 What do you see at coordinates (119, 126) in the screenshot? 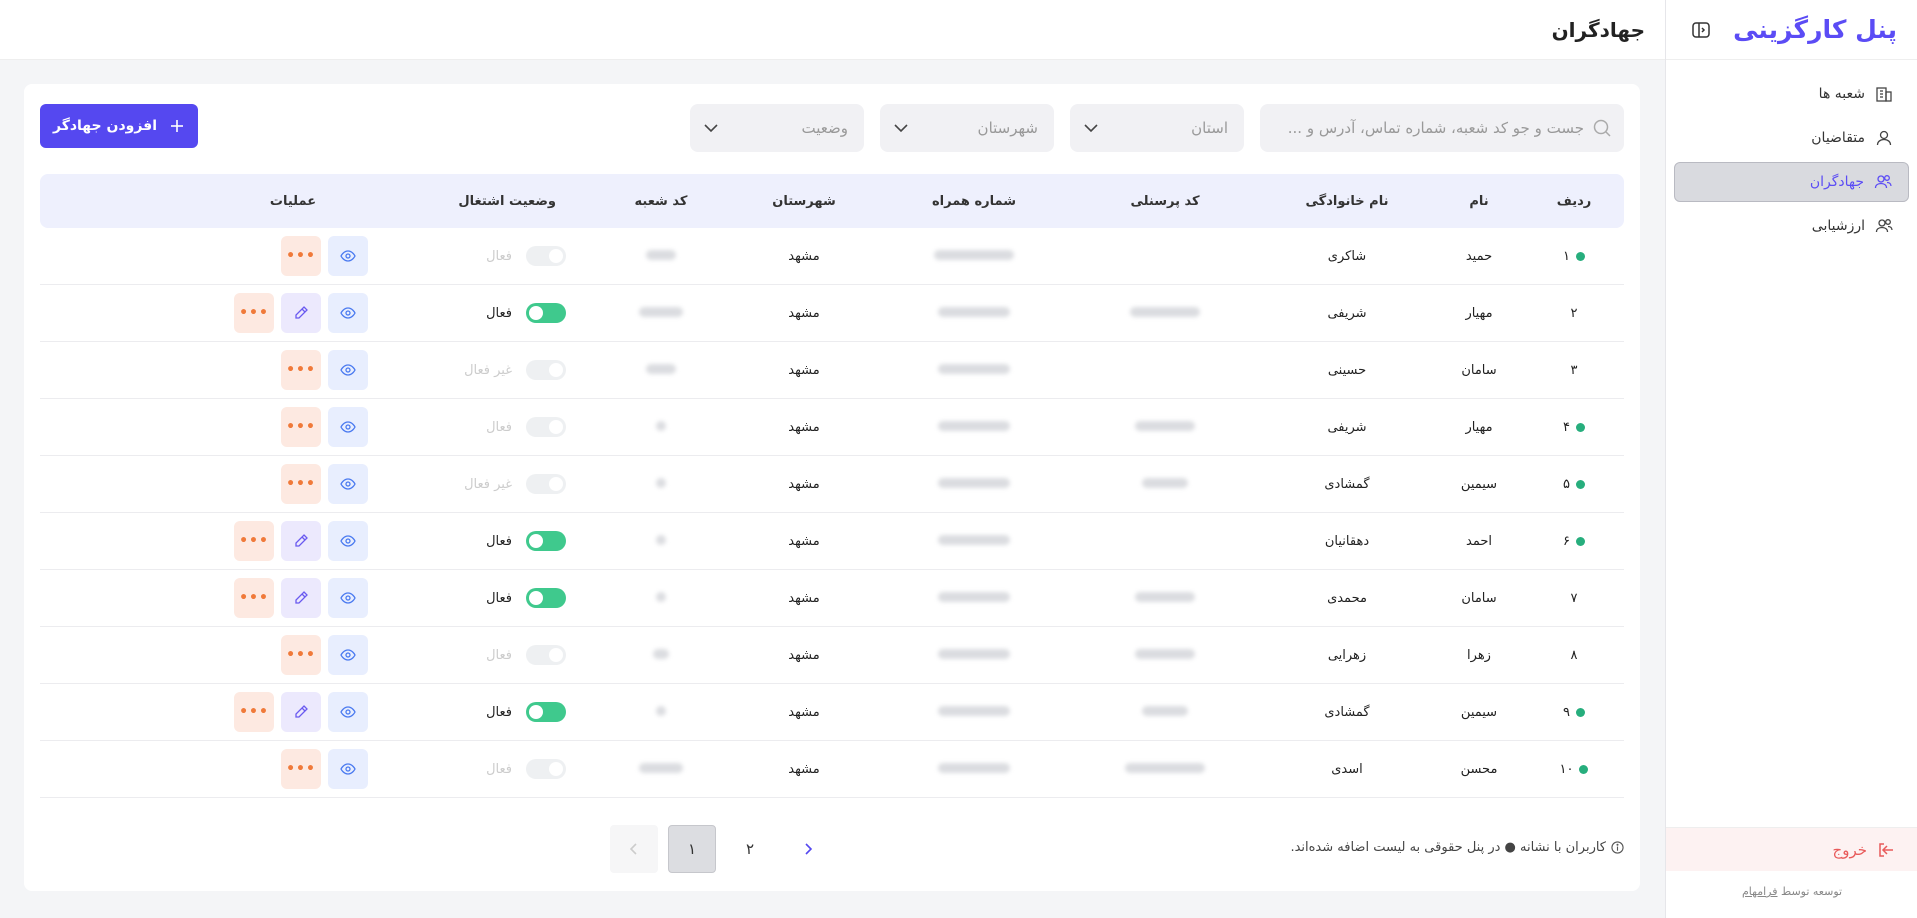
I see `add-jahadgar-button: افزودن جهادگر` at bounding box center [119, 126].